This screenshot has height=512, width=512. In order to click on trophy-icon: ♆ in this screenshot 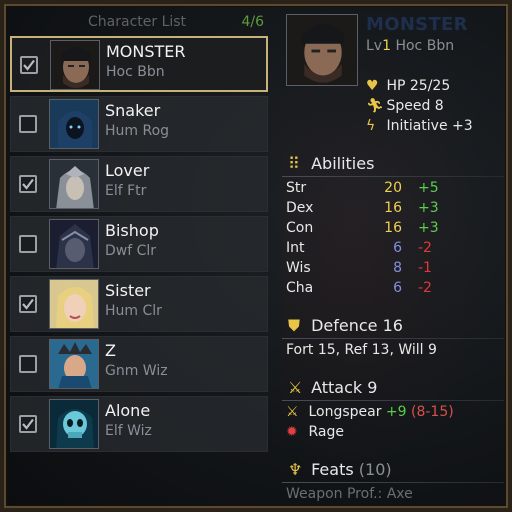, I will do `click(295, 469)`.